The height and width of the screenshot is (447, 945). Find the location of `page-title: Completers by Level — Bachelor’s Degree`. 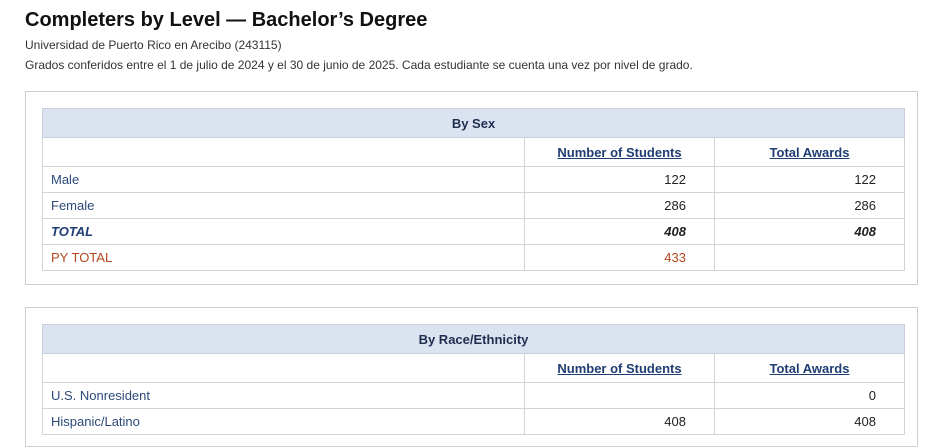

page-title: Completers by Level — Bachelor’s Degree is located at coordinates (226, 20).